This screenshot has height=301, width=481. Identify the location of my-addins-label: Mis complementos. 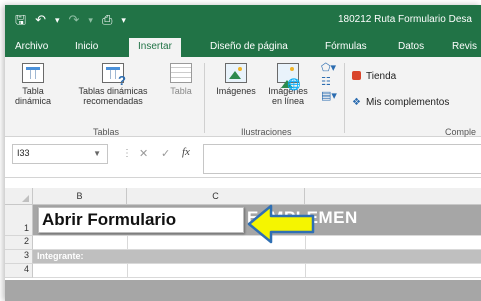
(407, 102).